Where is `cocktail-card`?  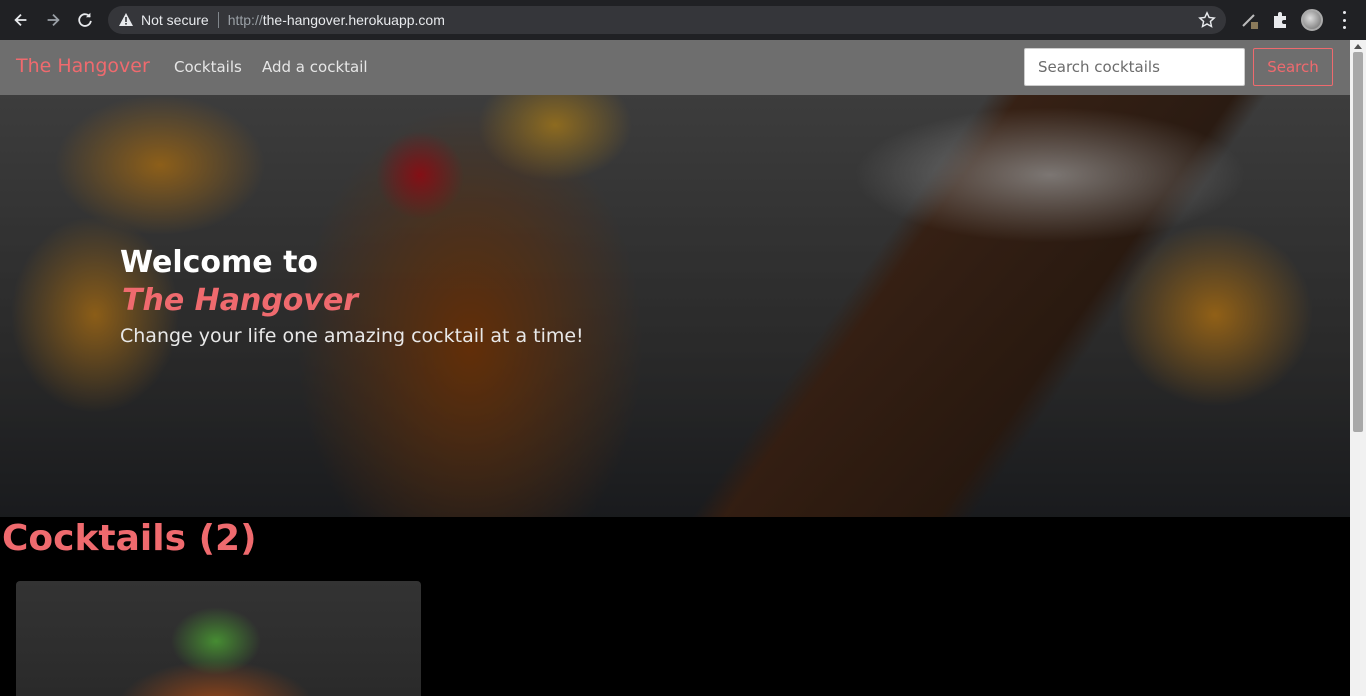 cocktail-card is located at coordinates (218, 638).